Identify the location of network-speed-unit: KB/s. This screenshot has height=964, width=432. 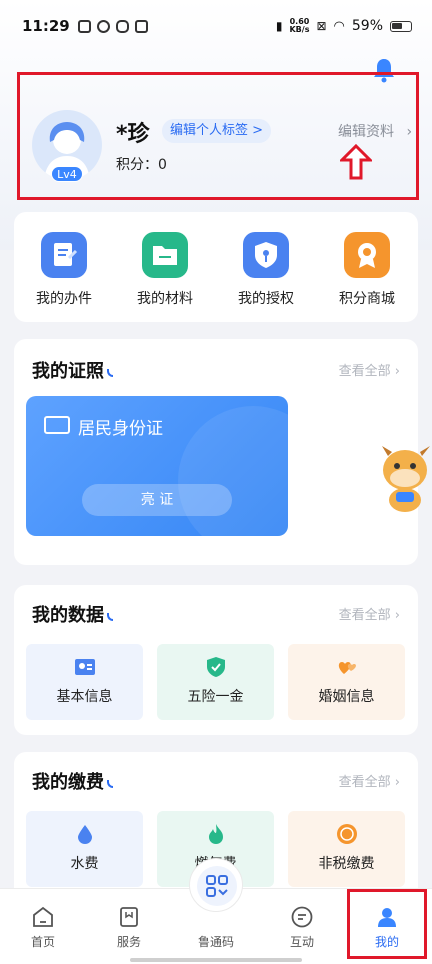
(299, 29).